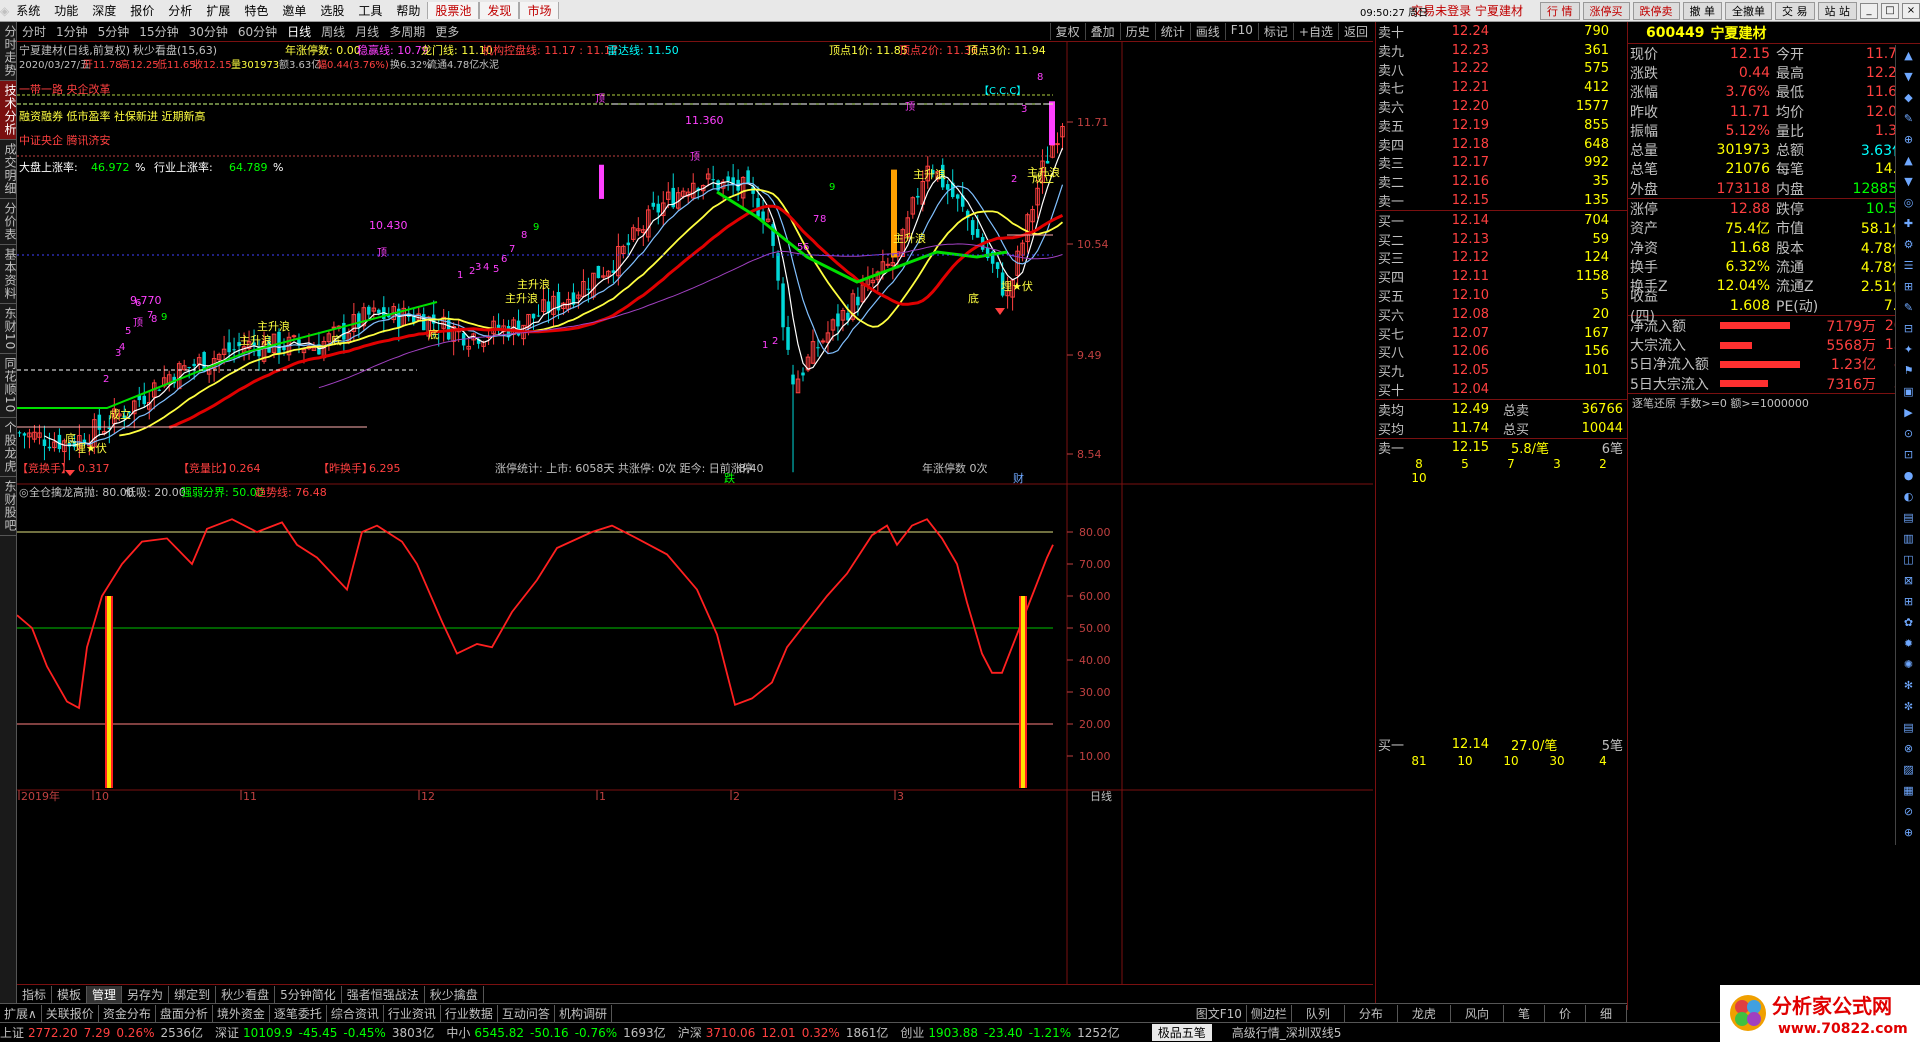 The image size is (1920, 1042). What do you see at coordinates (1908, 97) in the screenshot?
I see `tool-icon: ◆` at bounding box center [1908, 97].